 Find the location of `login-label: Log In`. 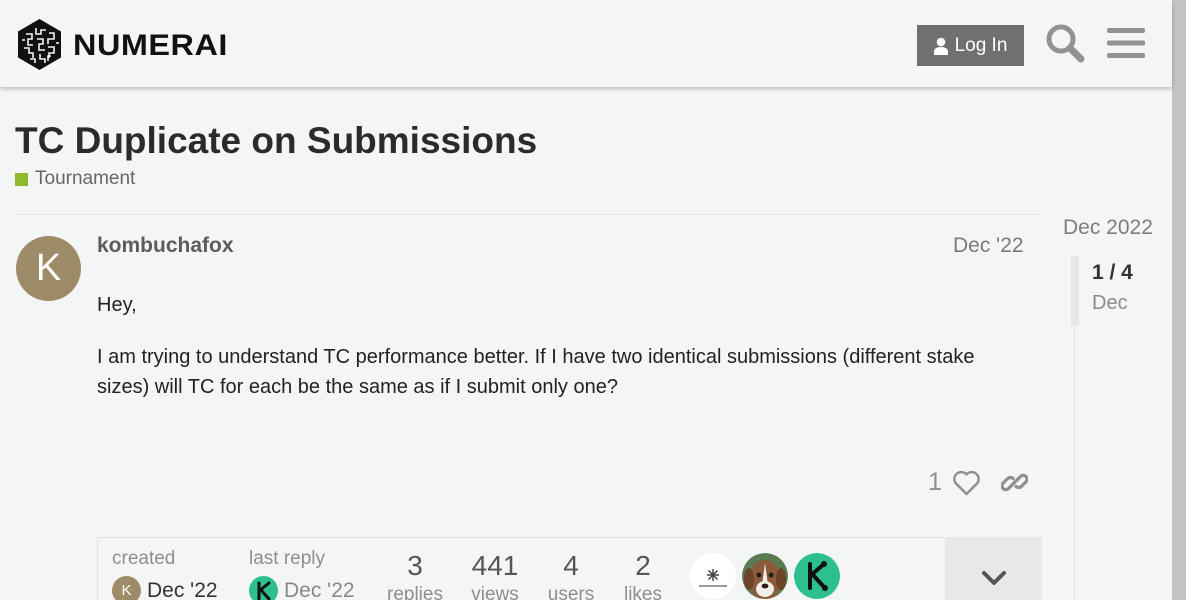

login-label: Log In is located at coordinates (981, 45).